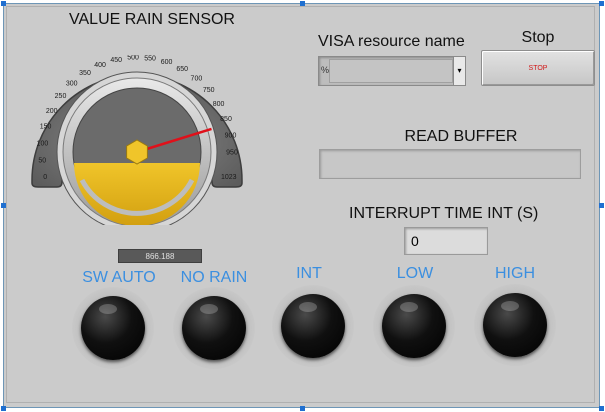 This screenshot has width=605, height=412. Describe the element at coordinates (85, 73) in the screenshot. I see `gauge-tick-label: 350` at that location.